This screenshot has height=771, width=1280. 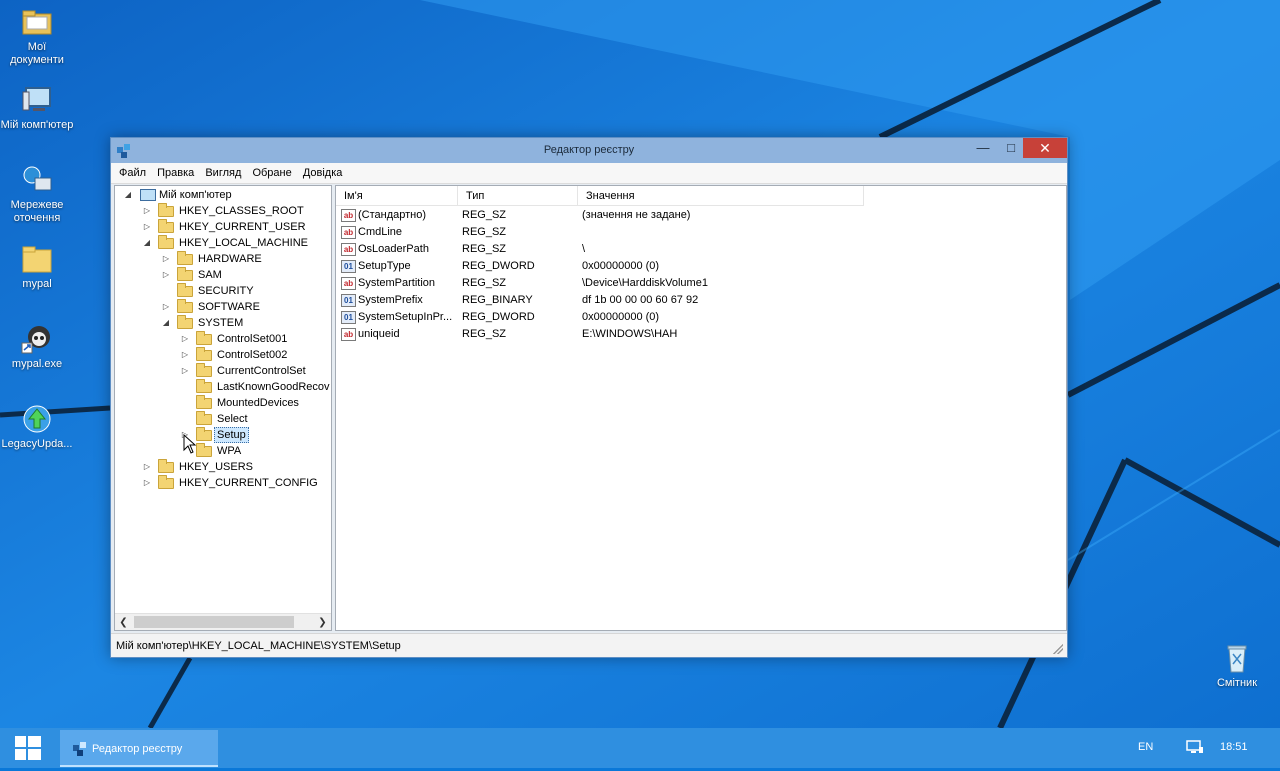 I want to click on column-header-name: Ім'я, so click(x=397, y=196).